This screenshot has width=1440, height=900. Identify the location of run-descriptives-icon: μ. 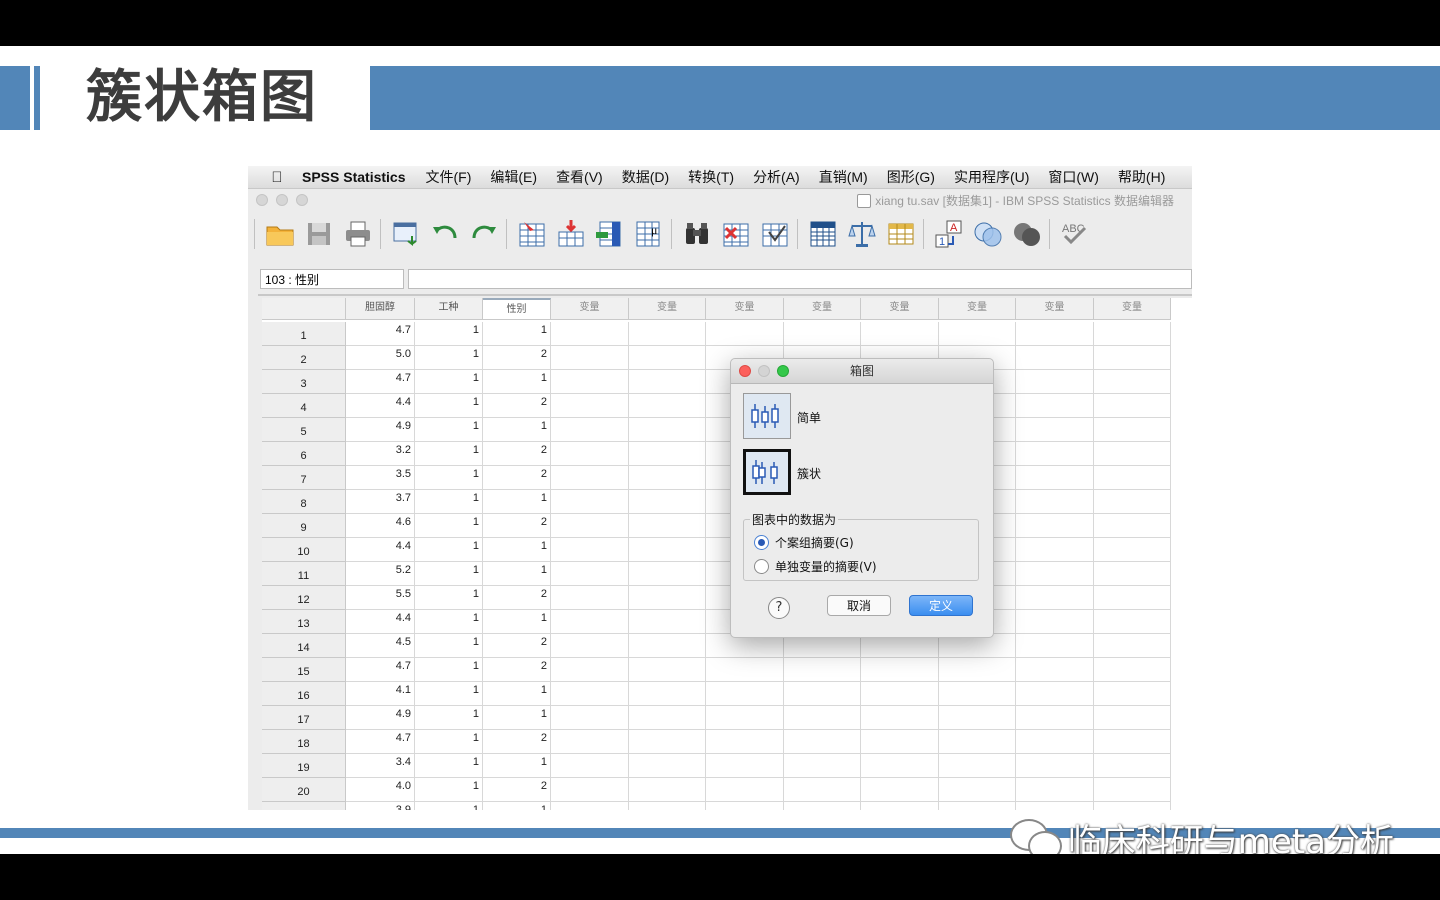
(649, 234).